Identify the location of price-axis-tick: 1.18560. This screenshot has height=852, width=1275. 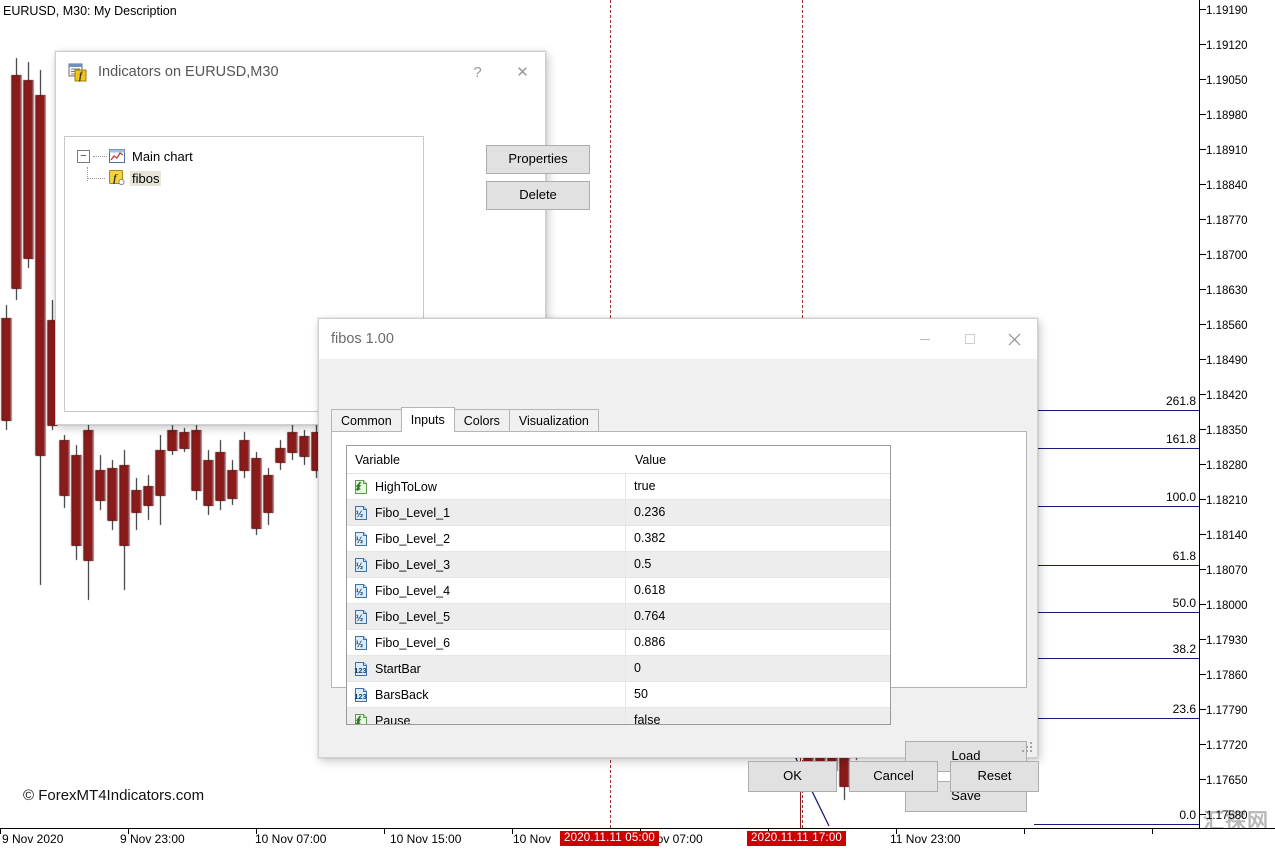
(1237, 326).